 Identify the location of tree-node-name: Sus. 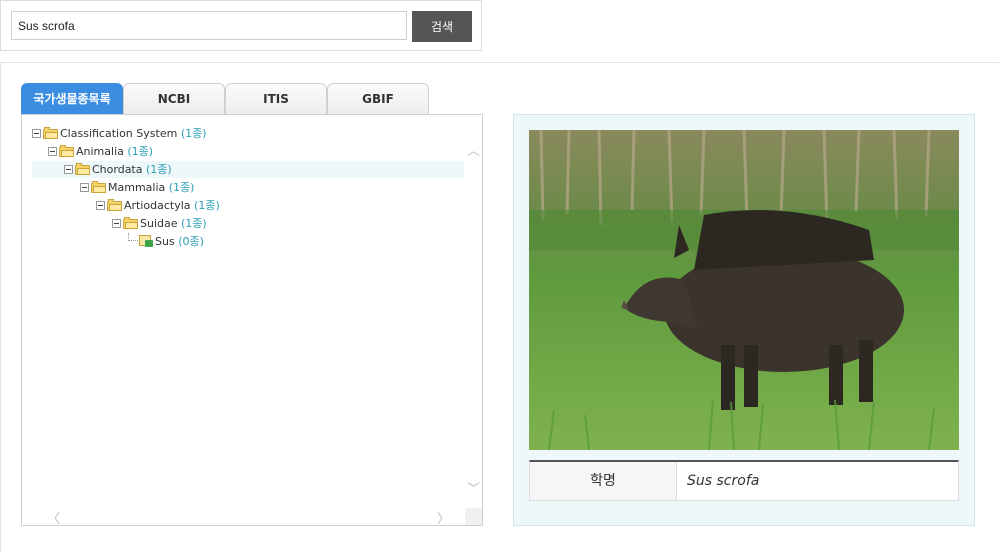
(165, 241).